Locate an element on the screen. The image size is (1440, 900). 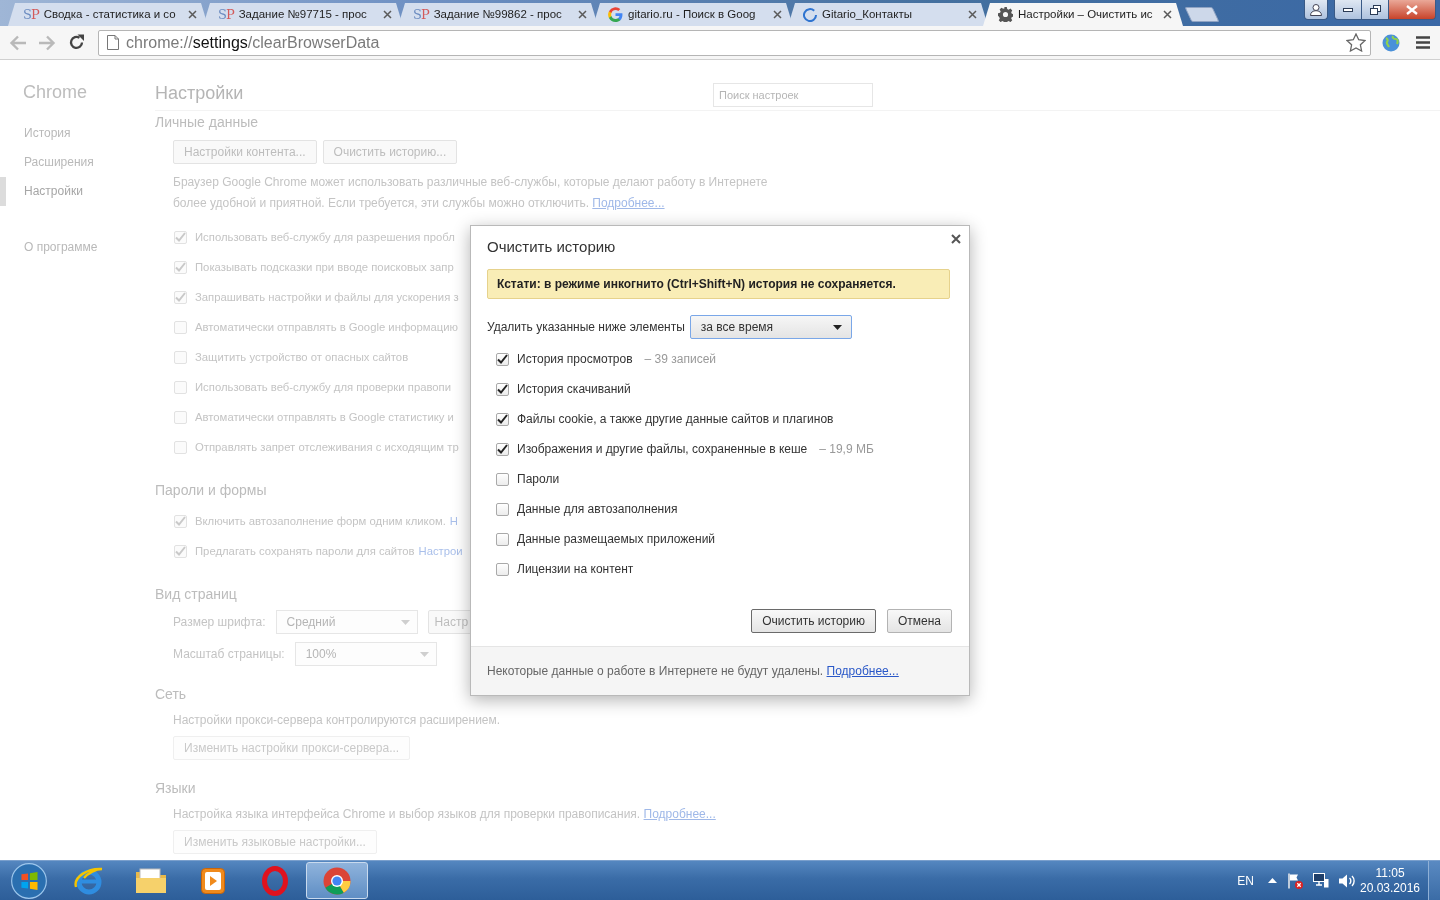
section-heading: Вид страниц is located at coordinates (196, 594).